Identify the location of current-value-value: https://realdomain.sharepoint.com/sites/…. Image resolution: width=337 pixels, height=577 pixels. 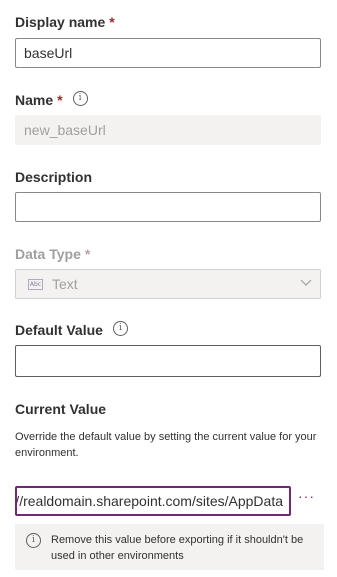
(149, 501).